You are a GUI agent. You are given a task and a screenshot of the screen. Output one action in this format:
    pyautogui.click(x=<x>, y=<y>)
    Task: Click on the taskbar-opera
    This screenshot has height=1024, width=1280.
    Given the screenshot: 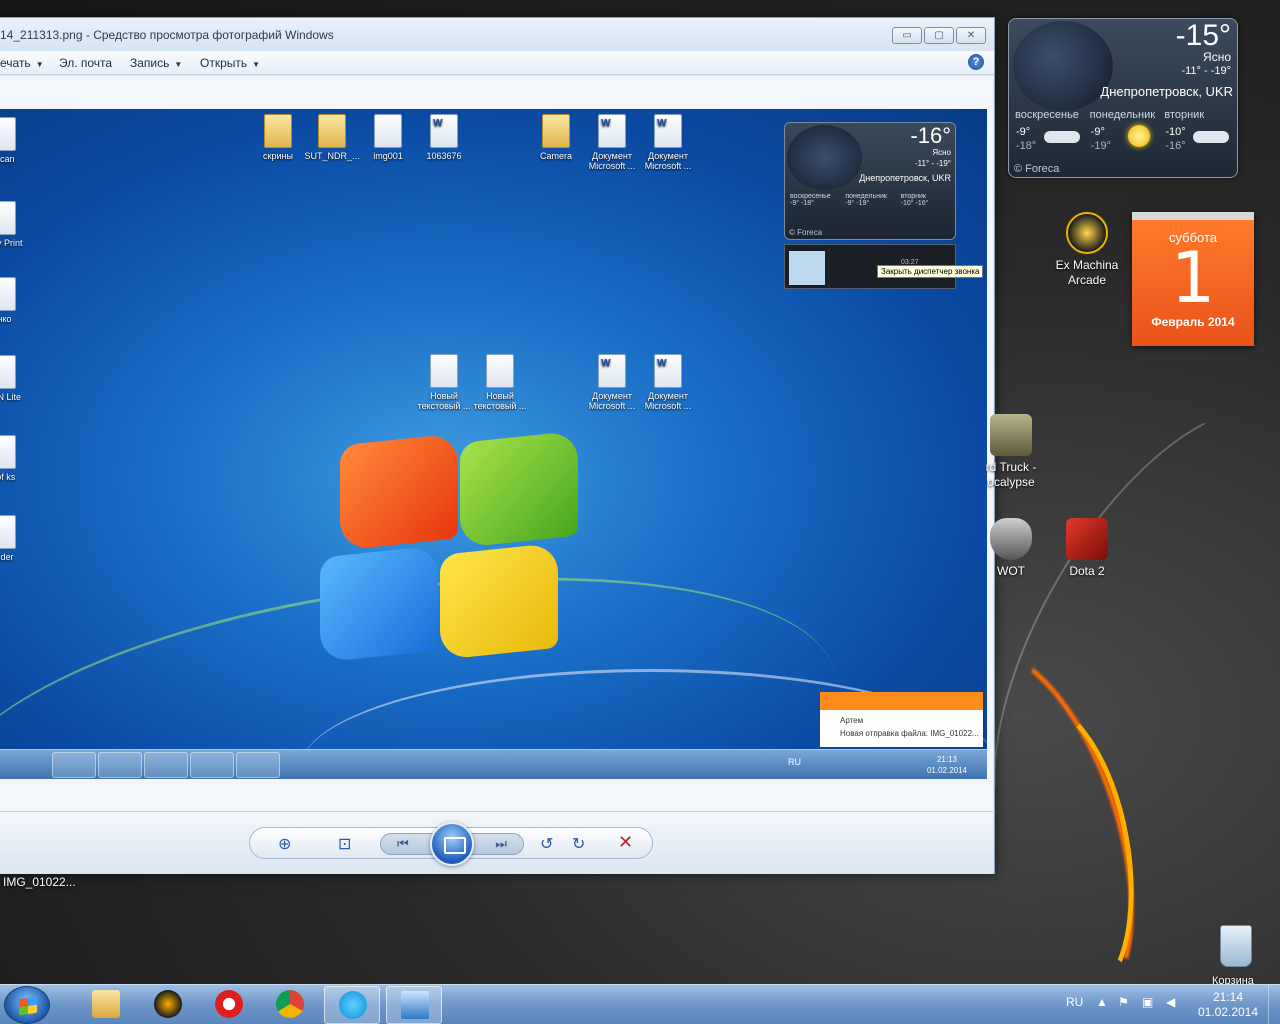 What is the action you would take?
    pyautogui.click(x=229, y=1005)
    